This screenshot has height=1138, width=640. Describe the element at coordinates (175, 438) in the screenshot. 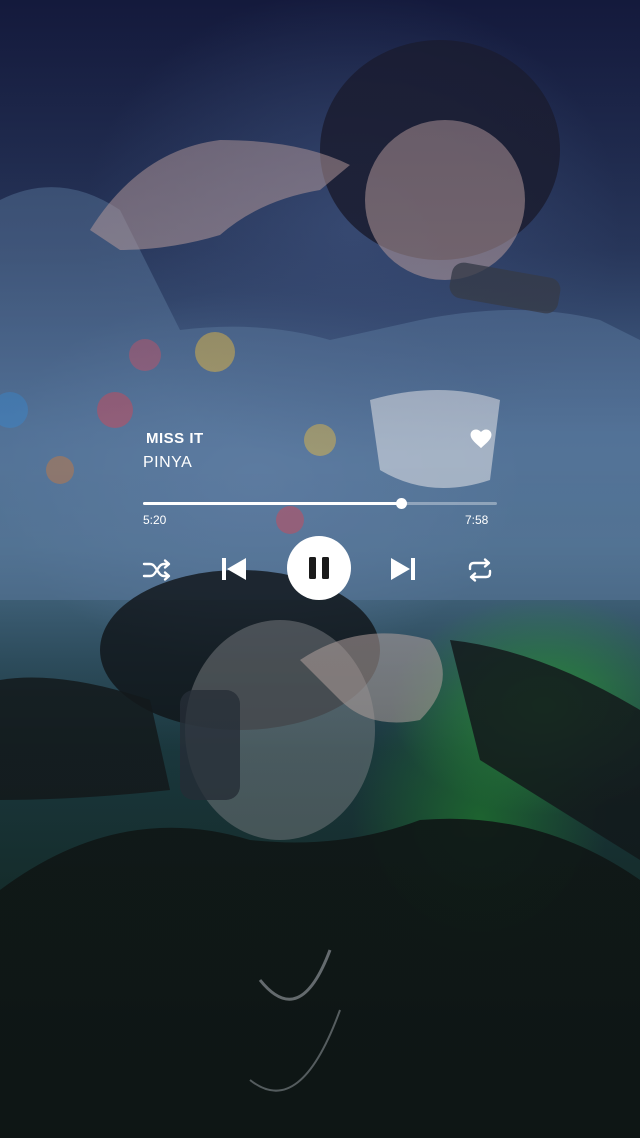

I see `song-title: MISS IT` at that location.